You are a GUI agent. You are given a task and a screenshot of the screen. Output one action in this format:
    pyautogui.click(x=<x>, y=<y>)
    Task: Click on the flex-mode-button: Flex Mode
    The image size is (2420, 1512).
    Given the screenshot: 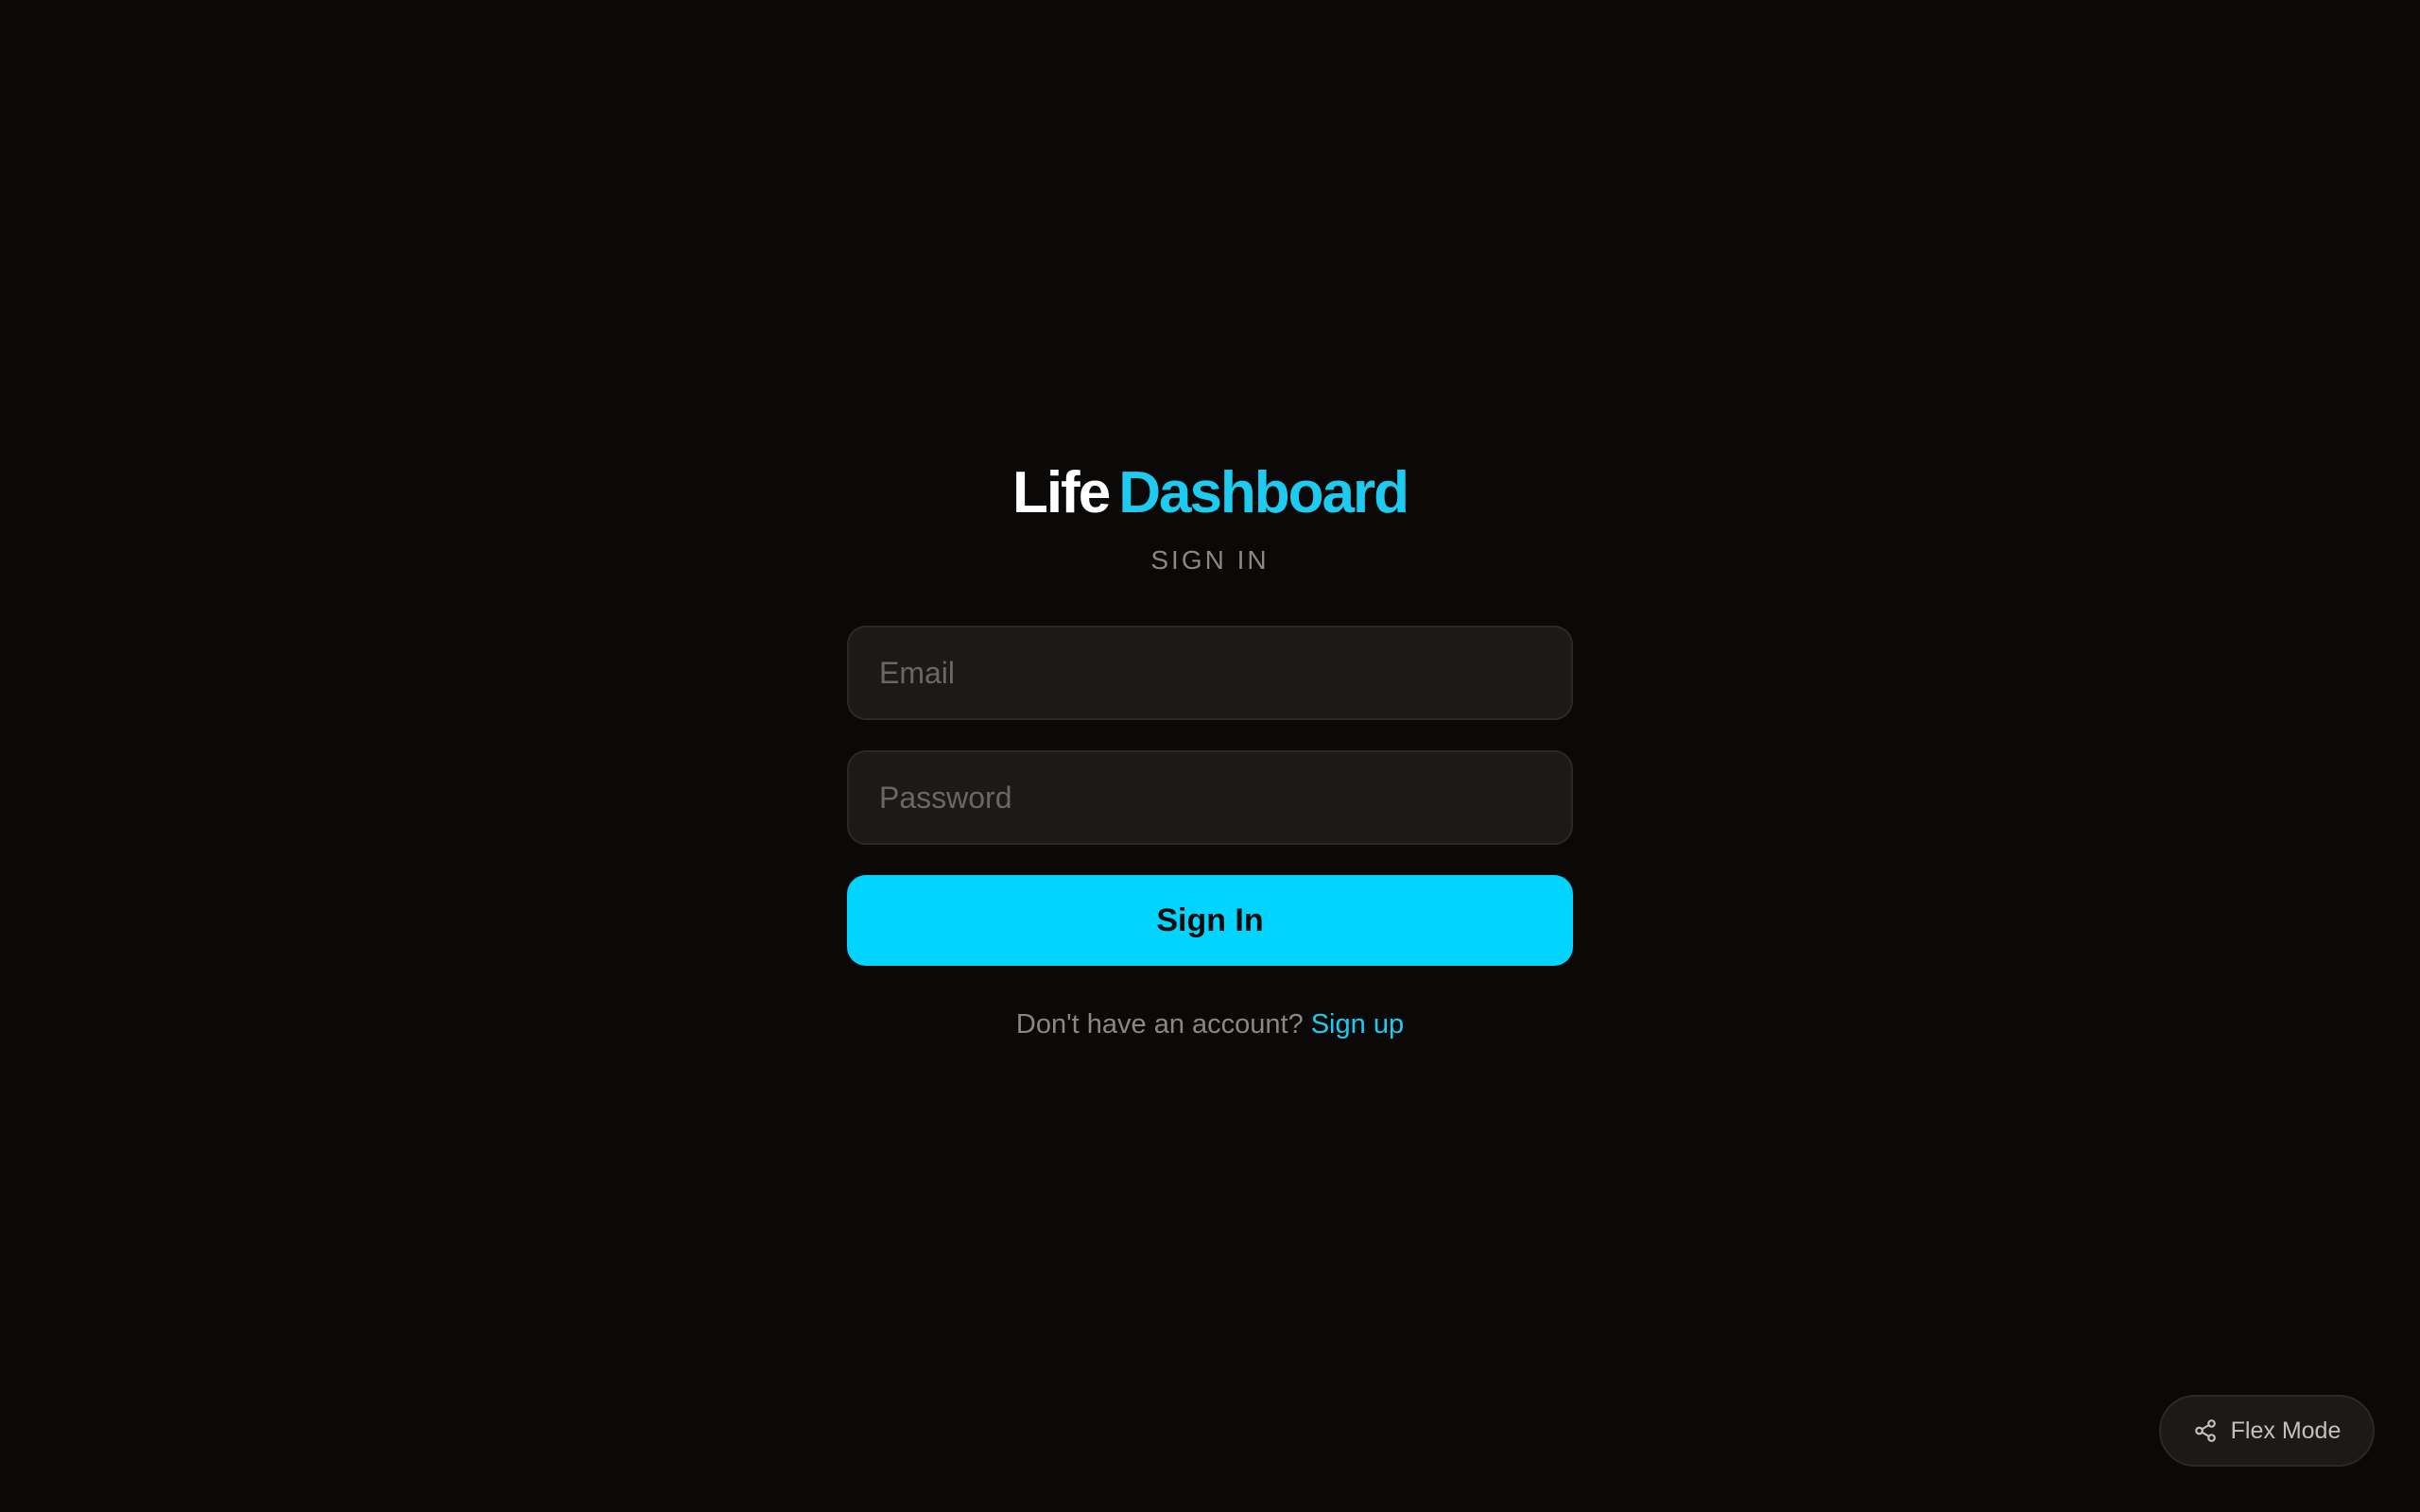 What is the action you would take?
    pyautogui.click(x=2267, y=1431)
    